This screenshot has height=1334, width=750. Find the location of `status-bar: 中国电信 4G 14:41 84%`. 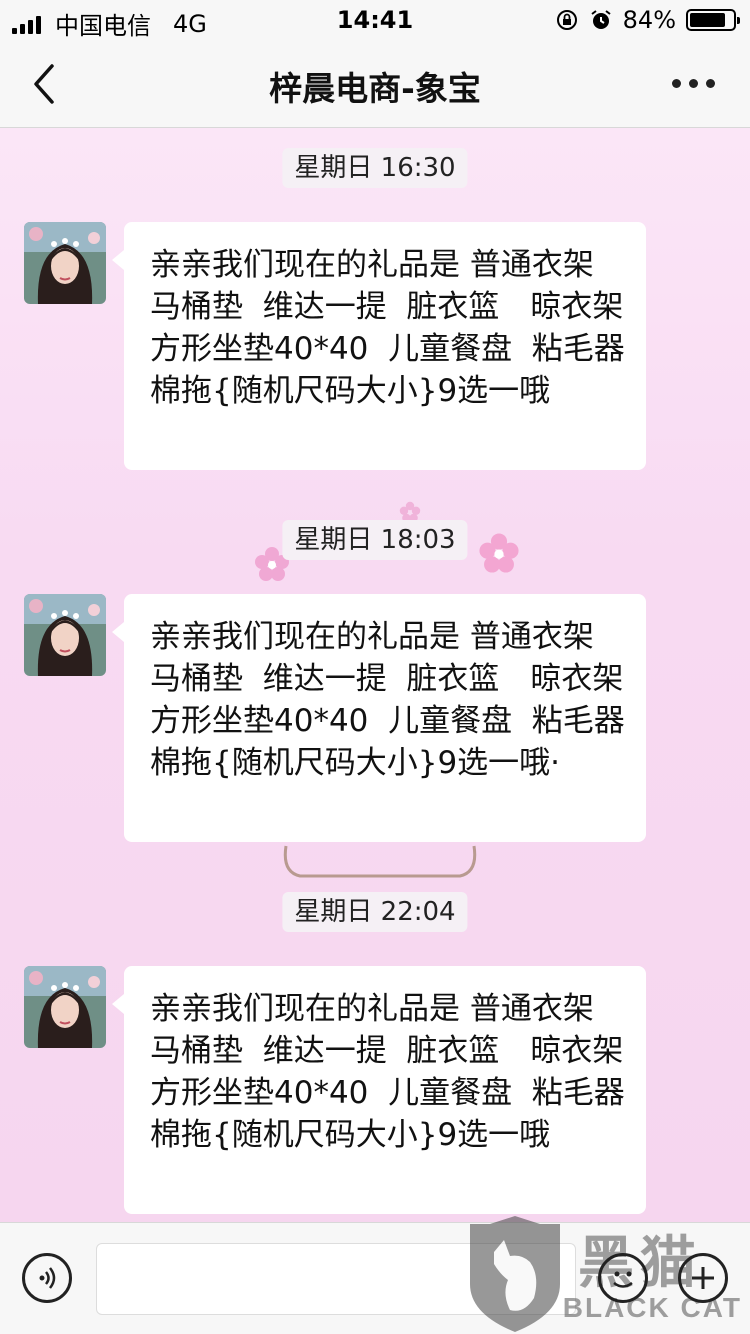

status-bar: 中国电信 4G 14:41 84% is located at coordinates (375, 20).